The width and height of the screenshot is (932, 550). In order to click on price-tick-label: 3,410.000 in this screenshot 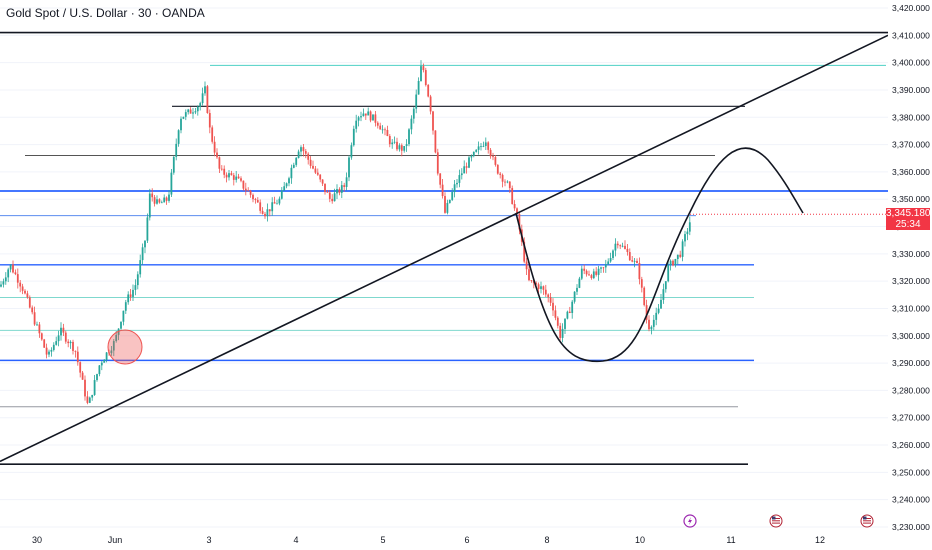, I will do `click(911, 35)`.